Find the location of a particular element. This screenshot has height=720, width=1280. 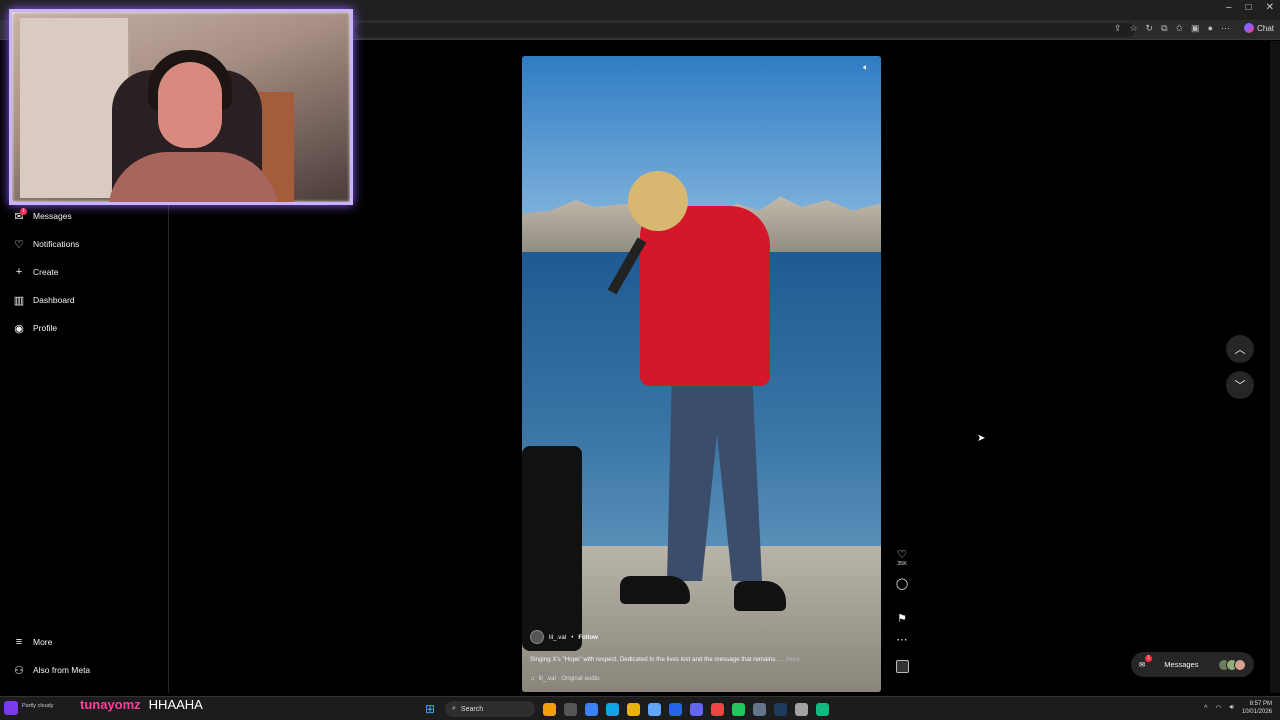

menu-icon: ⋯ is located at coordinates (1225, 28).